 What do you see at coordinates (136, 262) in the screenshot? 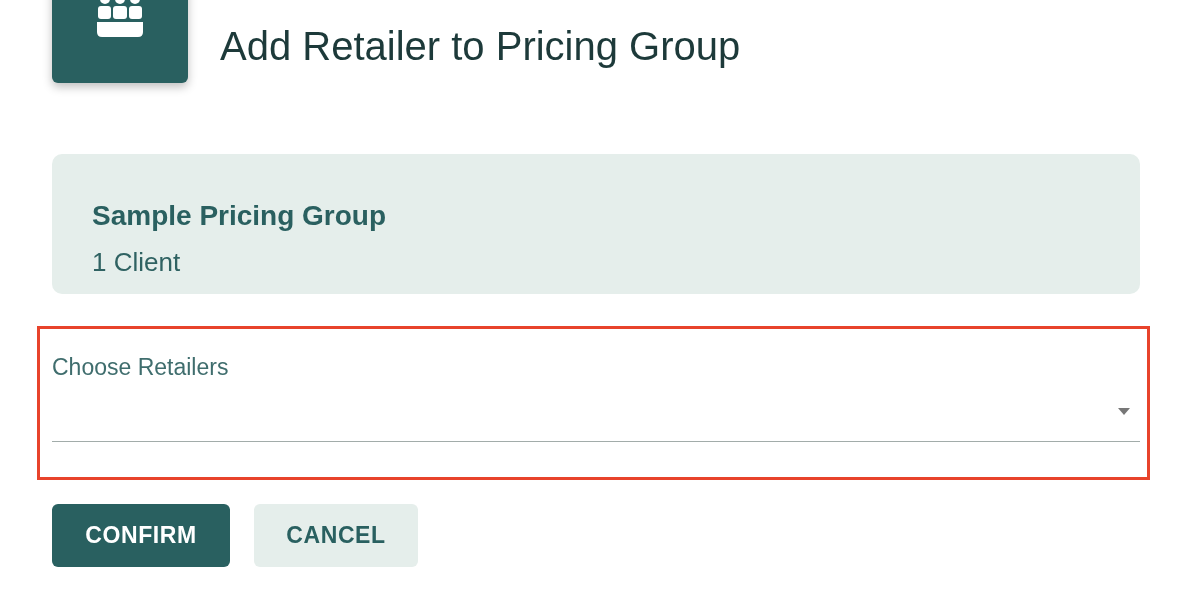
I see `client-count: 1 Client` at bounding box center [136, 262].